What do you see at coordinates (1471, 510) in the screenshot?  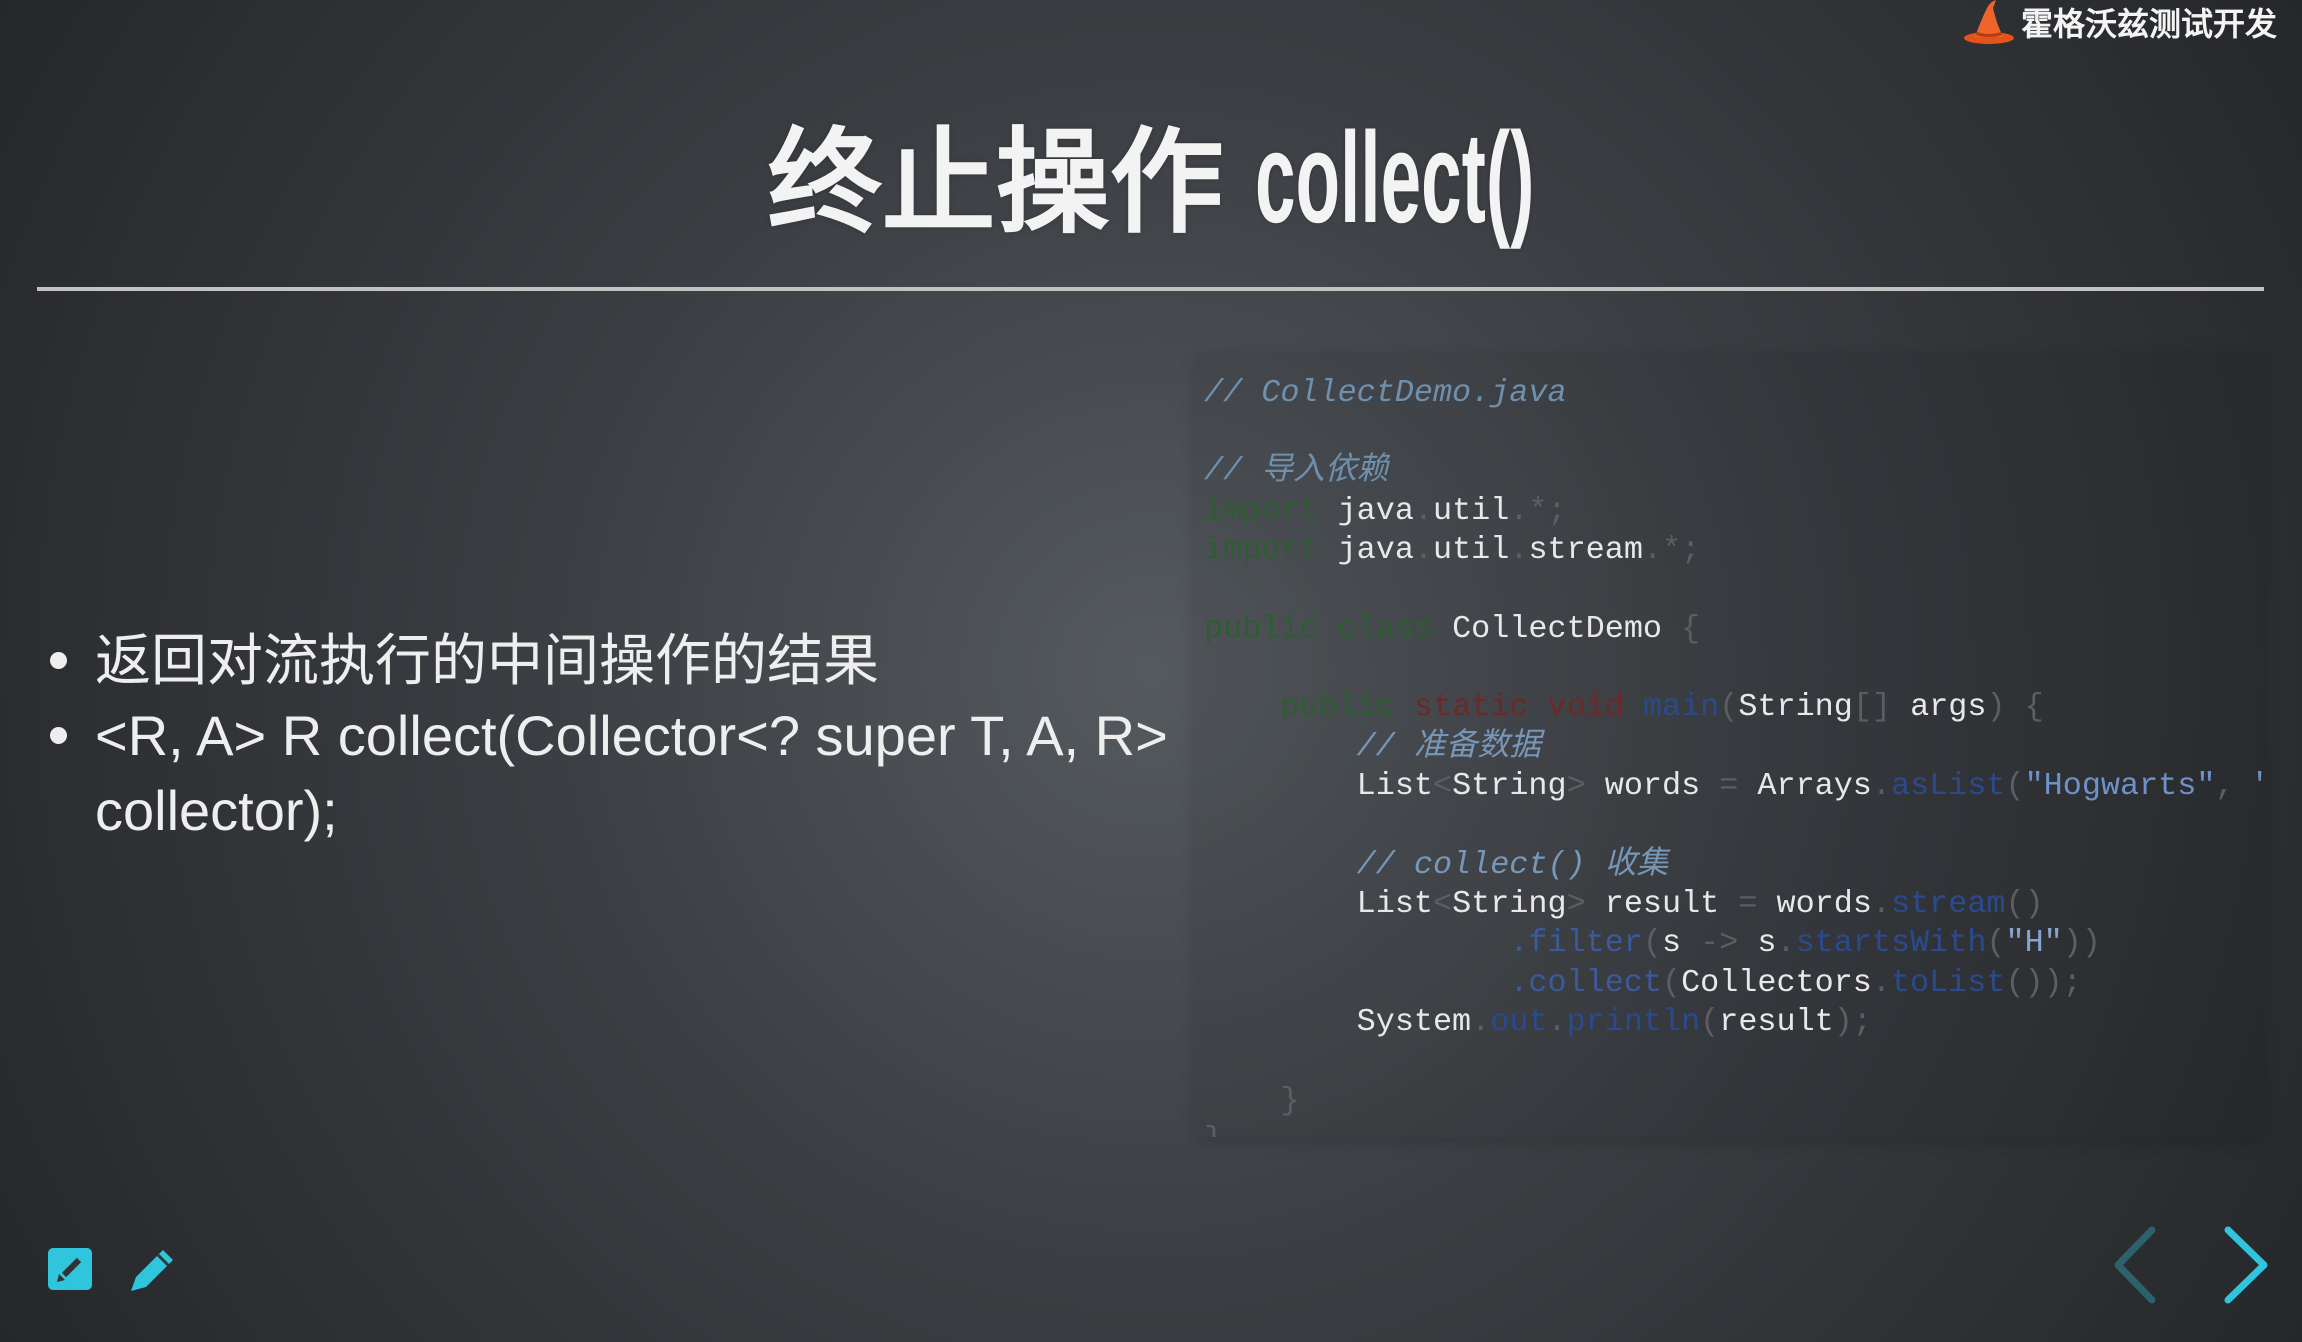 I see `code-token: util` at bounding box center [1471, 510].